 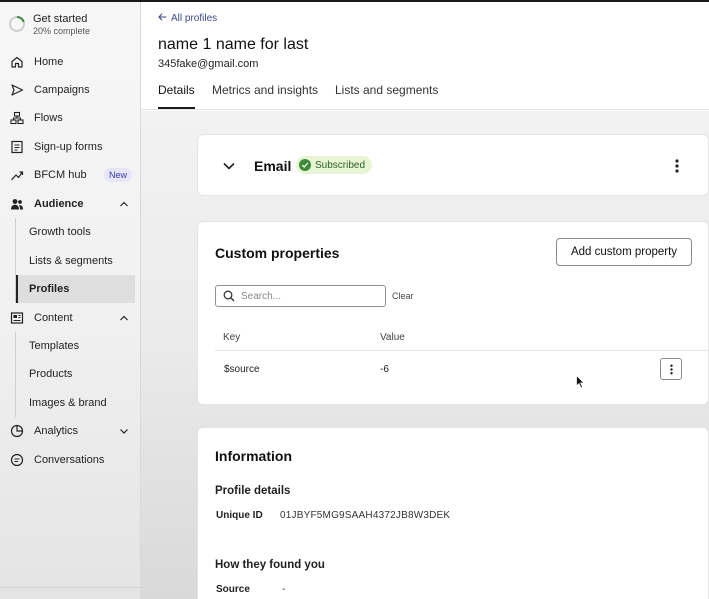 I want to click on sidebar-item-label: Sign-up forms, so click(x=68, y=147).